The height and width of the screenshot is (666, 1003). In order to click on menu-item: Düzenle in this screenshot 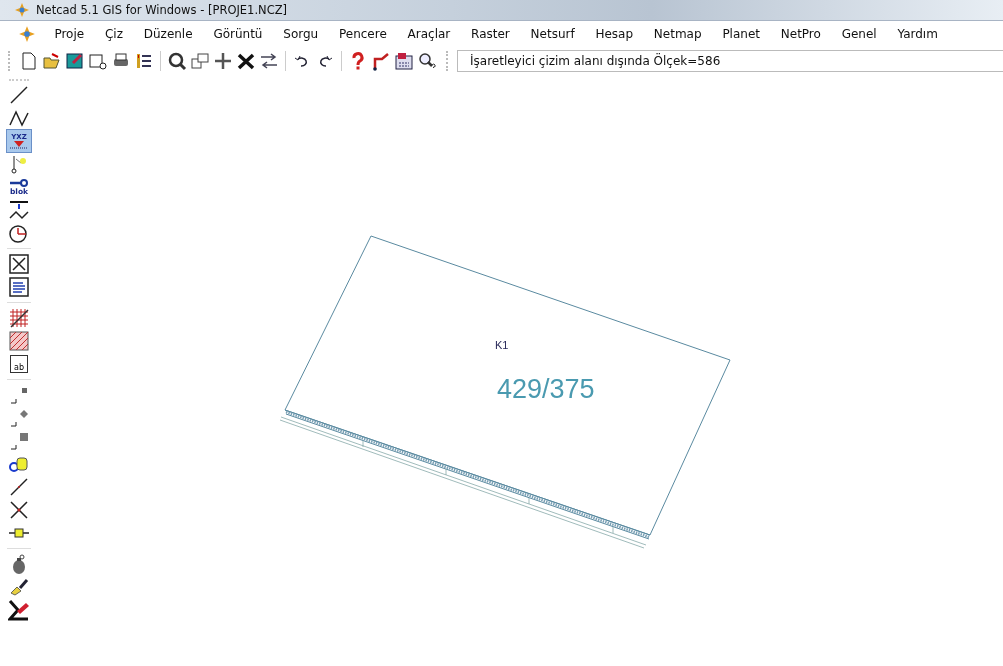, I will do `click(168, 34)`.